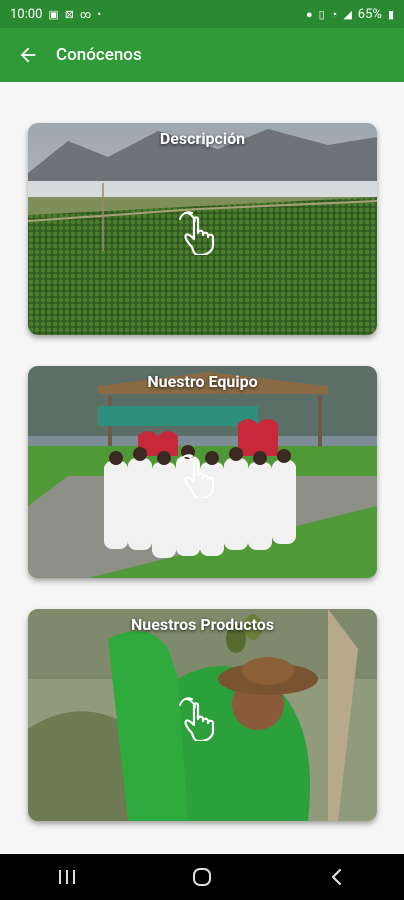 Image resolution: width=404 pixels, height=900 pixels. I want to click on battery-percent: 65%, so click(369, 14).